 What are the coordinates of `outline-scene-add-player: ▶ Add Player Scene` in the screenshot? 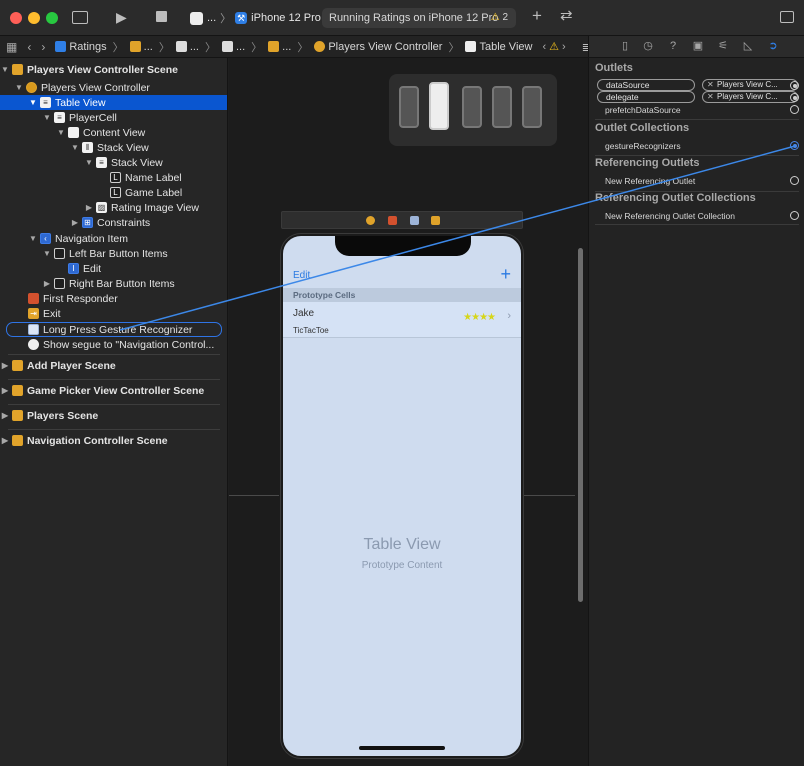 It's located at (113, 365).